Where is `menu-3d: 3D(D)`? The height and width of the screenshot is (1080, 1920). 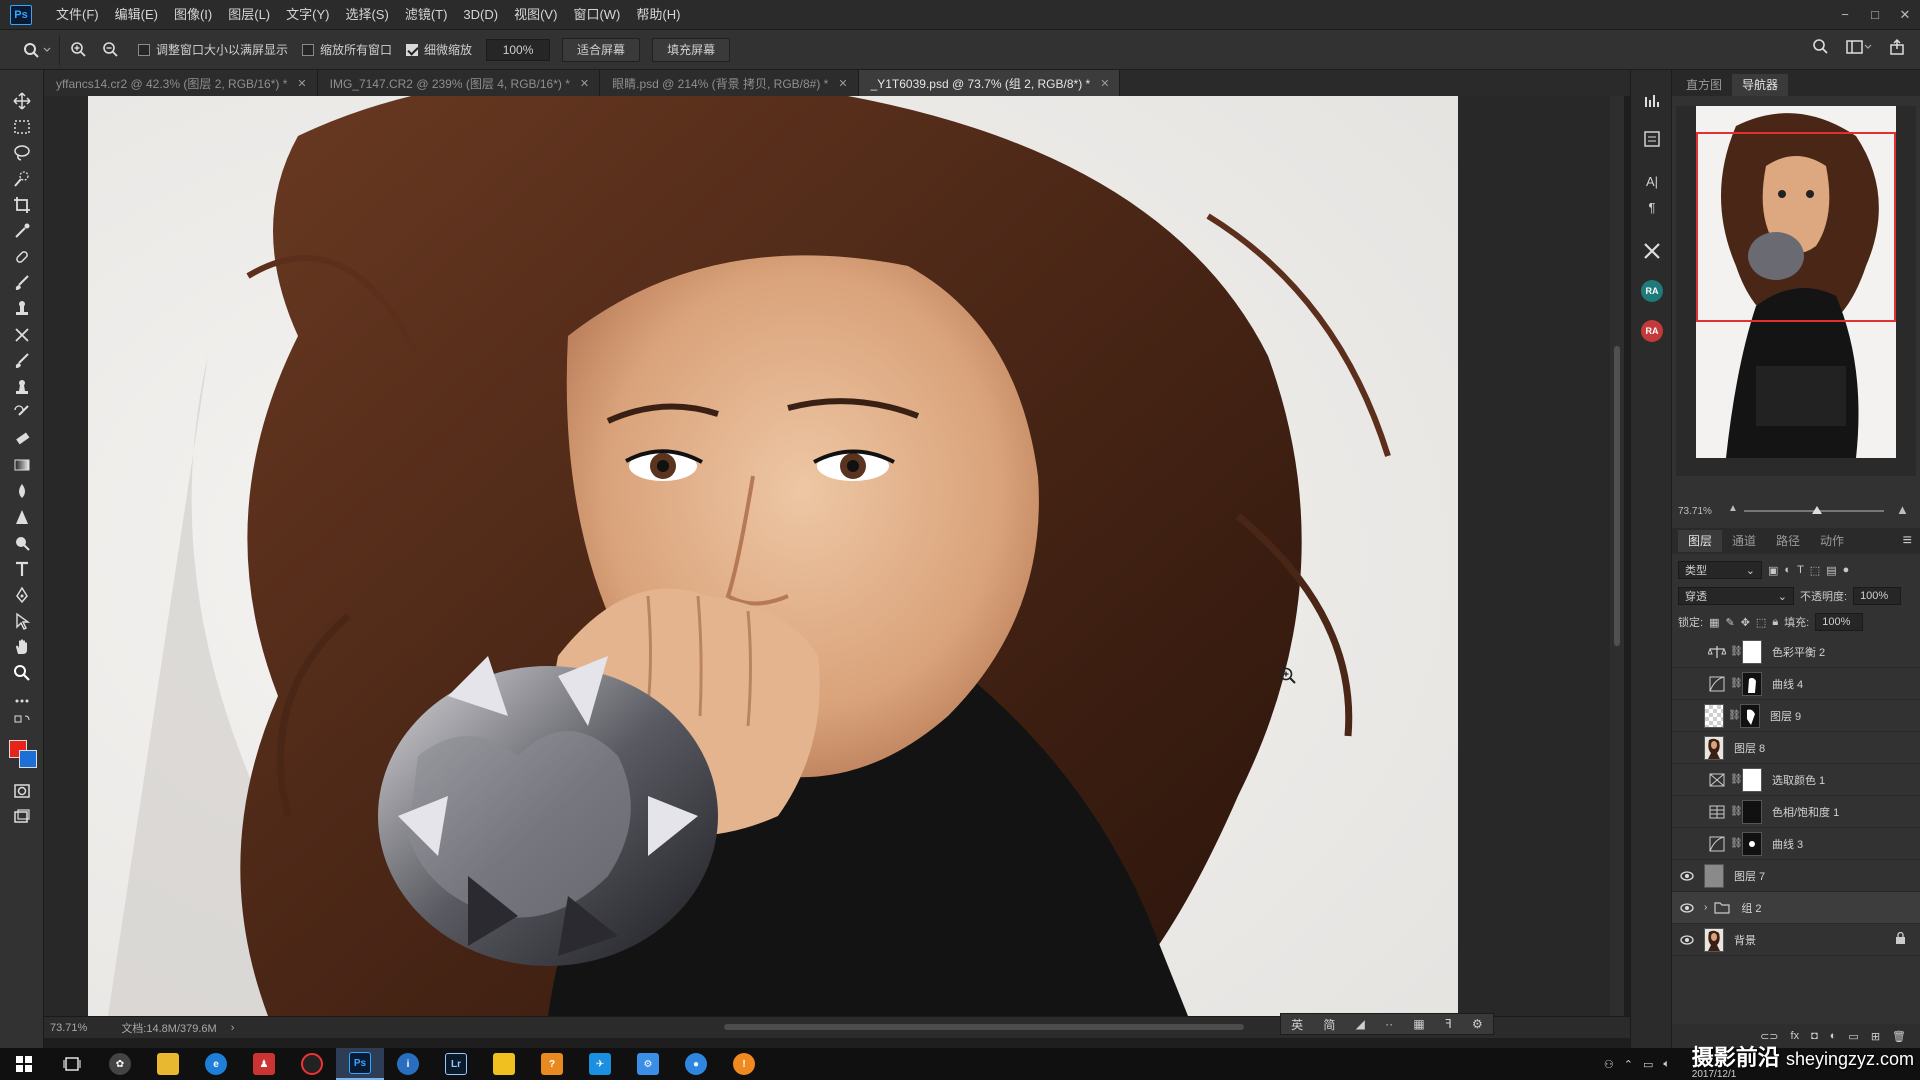
menu-3d: 3D(D) is located at coordinates (480, 15).